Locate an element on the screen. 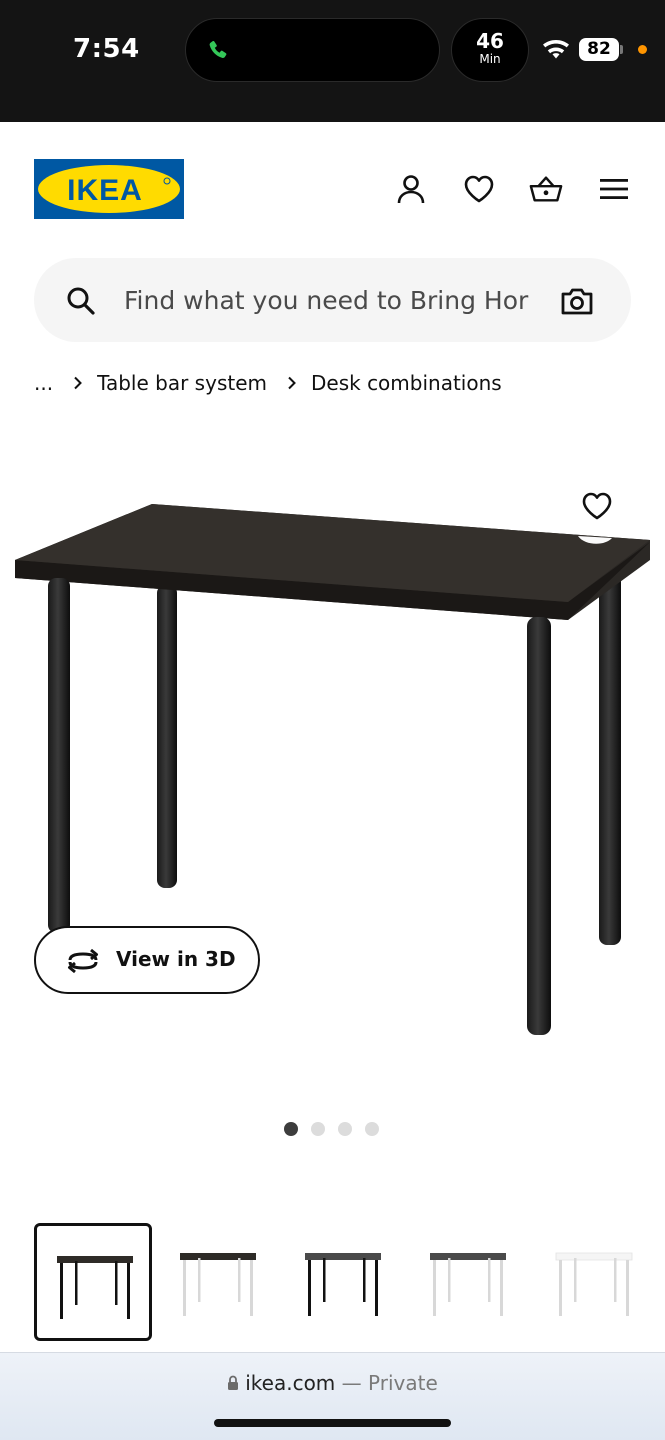 This screenshot has height=1440, width=665. privacy-indicator is located at coordinates (642, 49).